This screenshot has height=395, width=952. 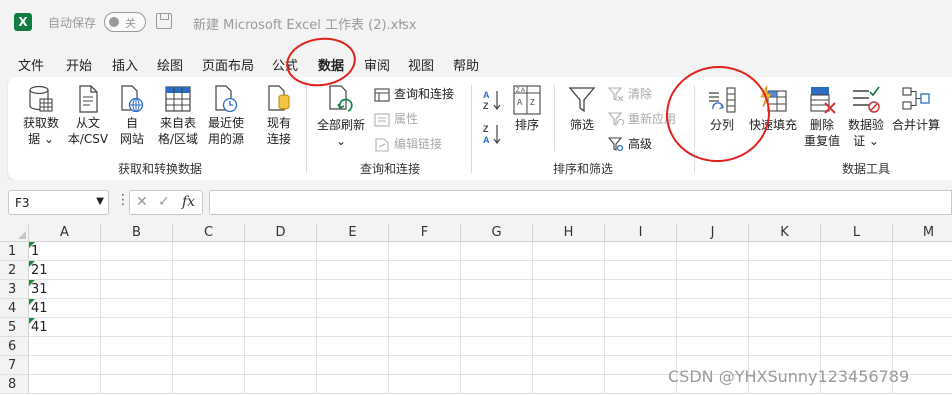 What do you see at coordinates (497, 327) in the screenshot?
I see `cell-g5` at bounding box center [497, 327].